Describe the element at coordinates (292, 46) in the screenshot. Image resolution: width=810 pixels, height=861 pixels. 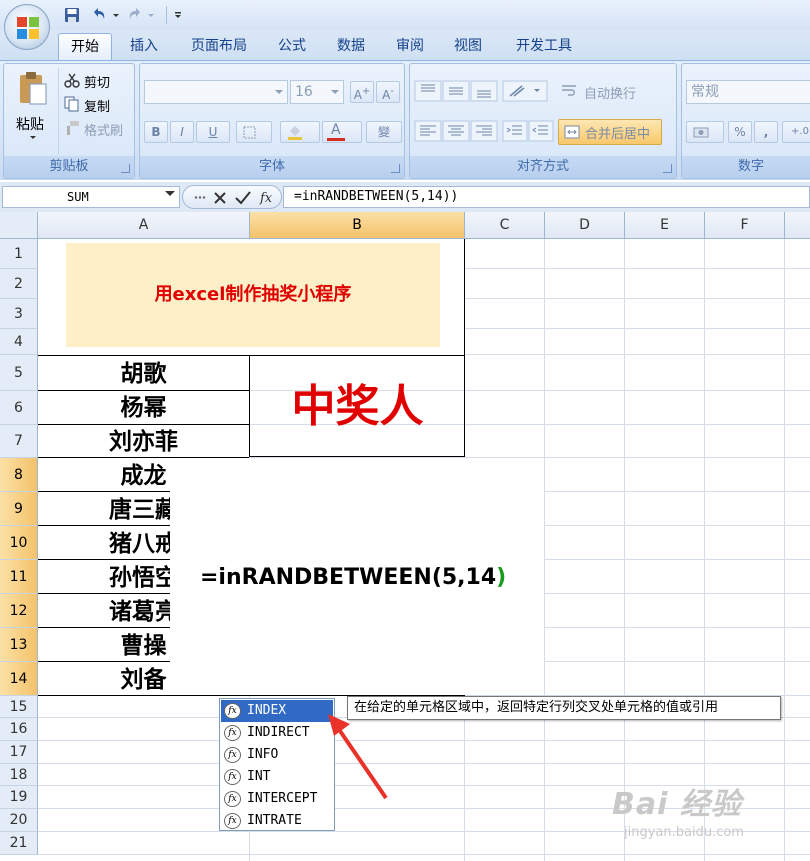
I see `tab-formulas: 公式` at that location.